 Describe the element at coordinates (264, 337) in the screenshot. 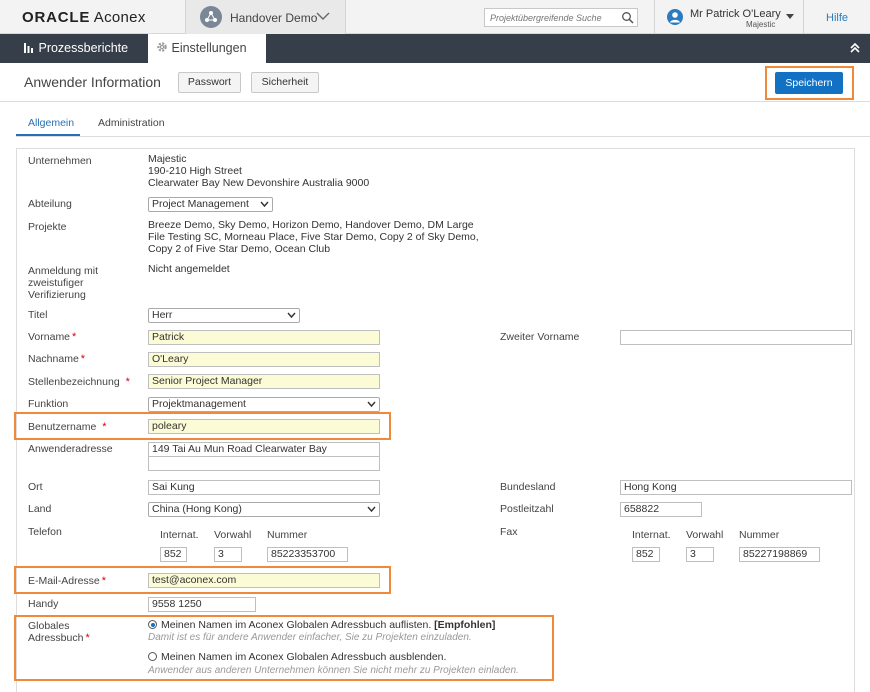

I see `firstname-input: Patrick` at that location.